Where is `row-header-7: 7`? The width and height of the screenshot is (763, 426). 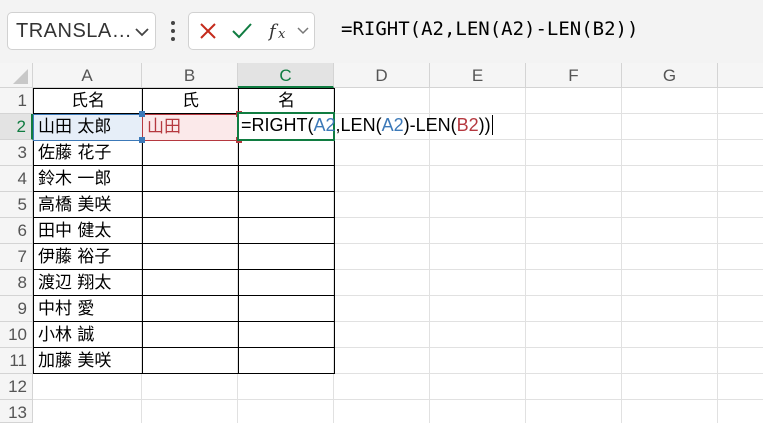 row-header-7: 7 is located at coordinates (16, 257).